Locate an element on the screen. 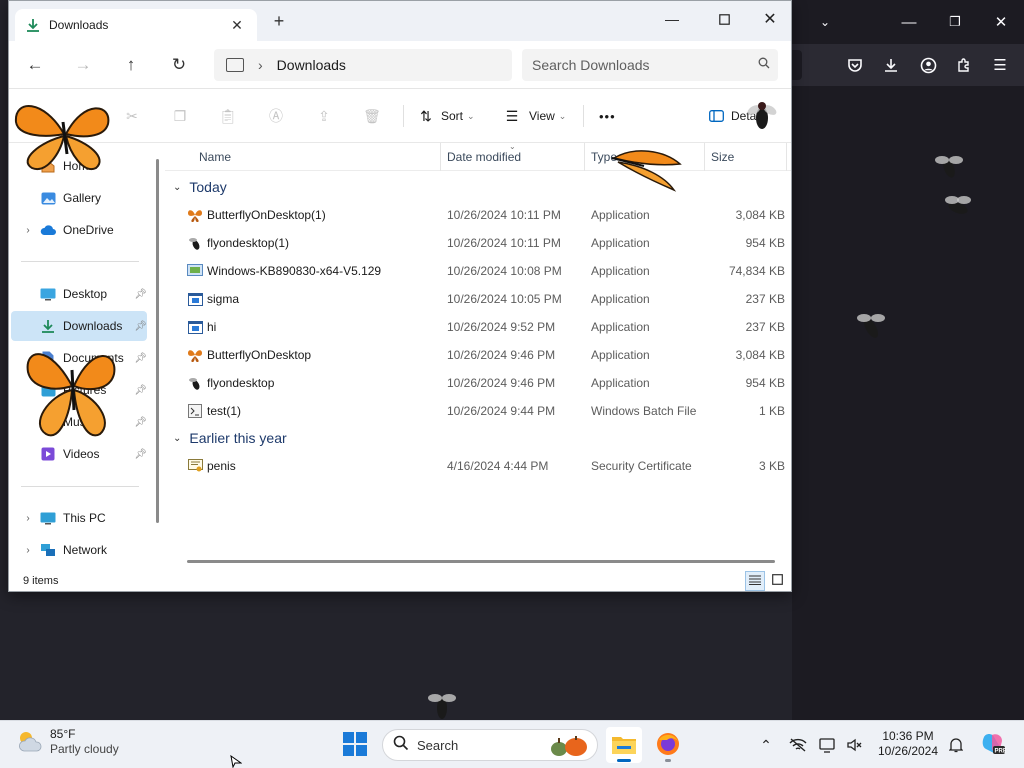 The width and height of the screenshot is (1024, 768). paste-icon: 📋︎ is located at coordinates (228, 115).